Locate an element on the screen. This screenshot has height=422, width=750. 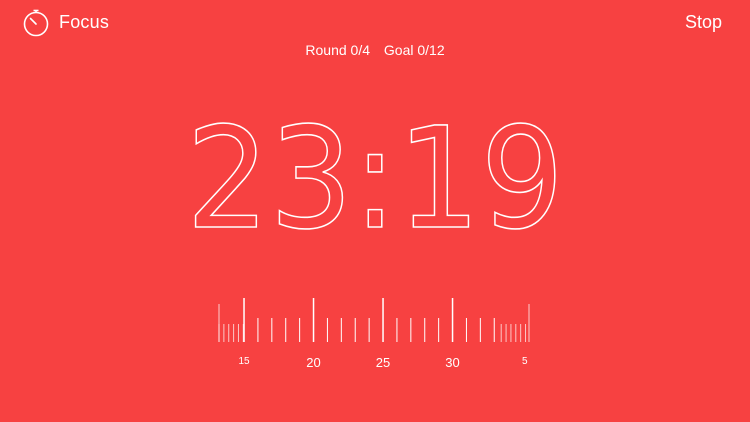
scale-label: 15 is located at coordinates (244, 361).